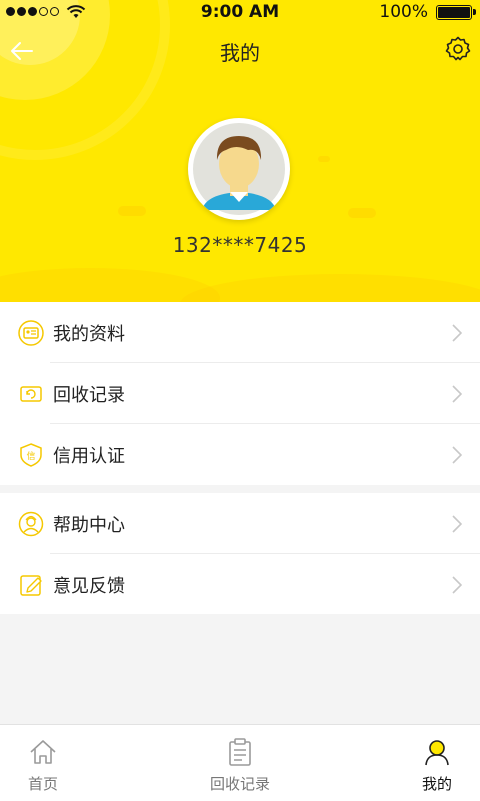 The height and width of the screenshot is (801, 480). I want to click on avatar-image, so click(239, 169).